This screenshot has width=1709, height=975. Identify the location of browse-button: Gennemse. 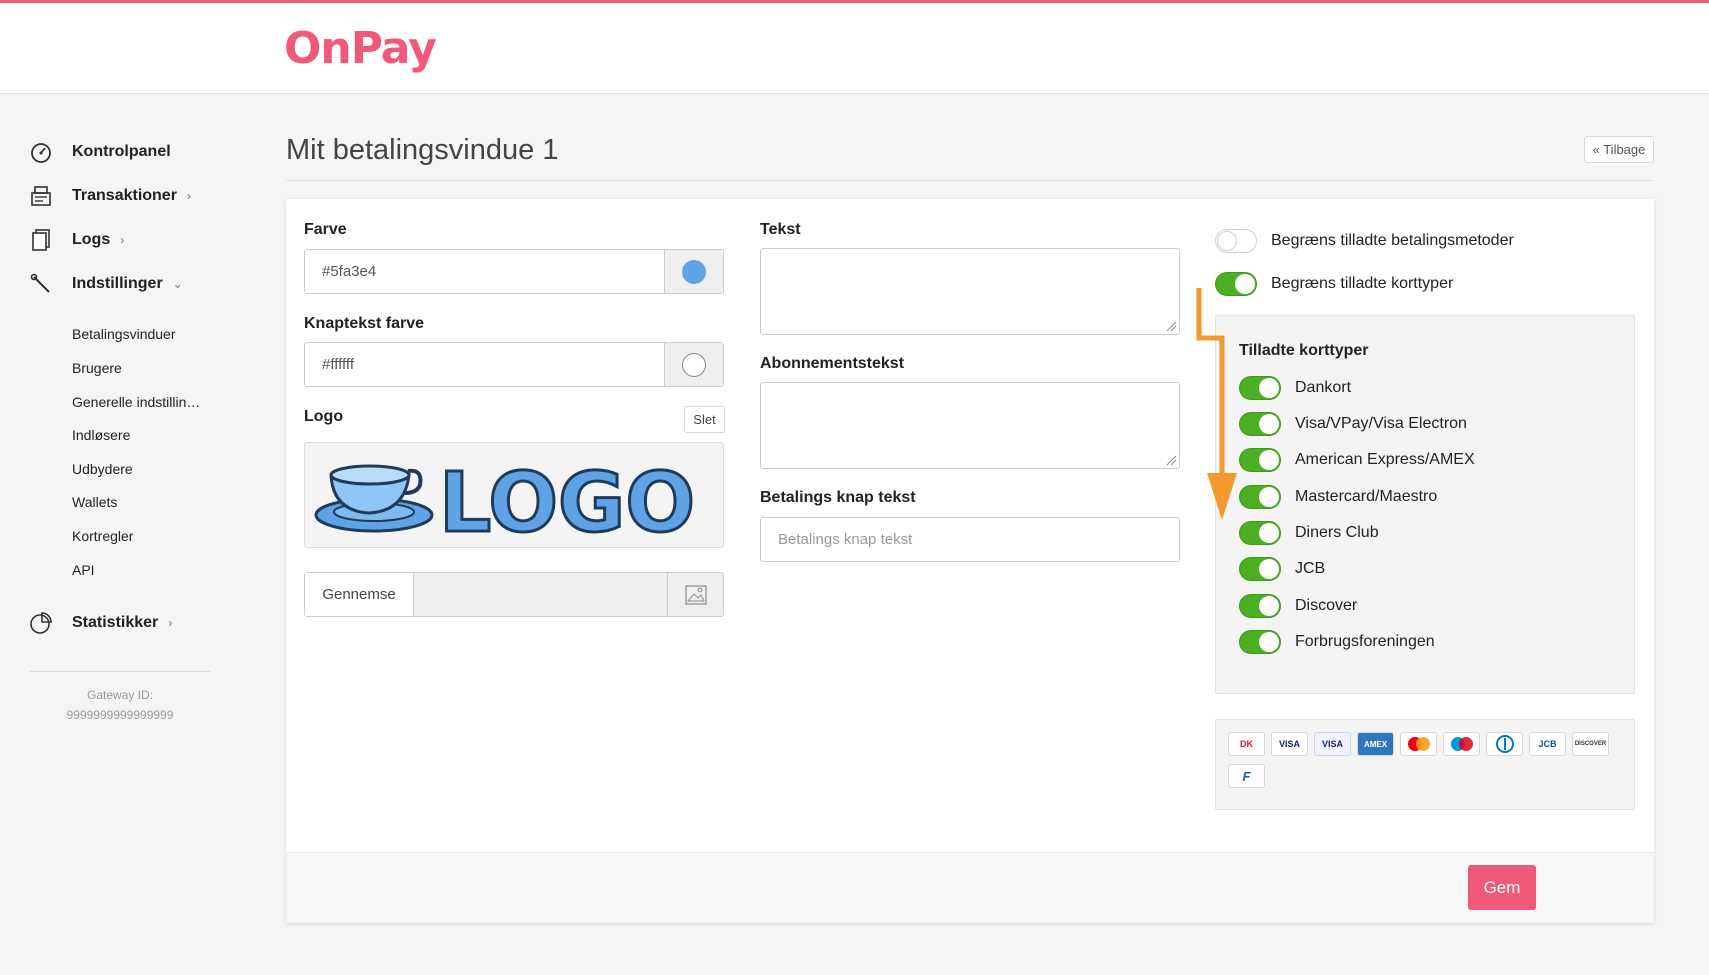
(359, 594).